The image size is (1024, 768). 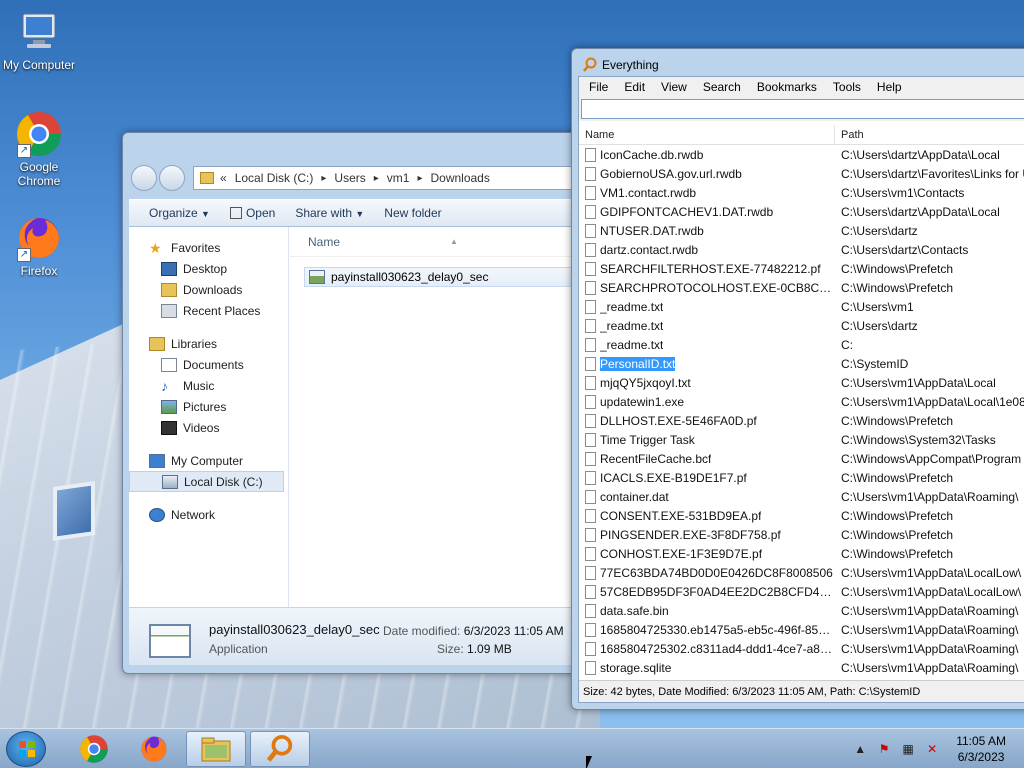 I want to click on start-button, so click(x=26, y=748).